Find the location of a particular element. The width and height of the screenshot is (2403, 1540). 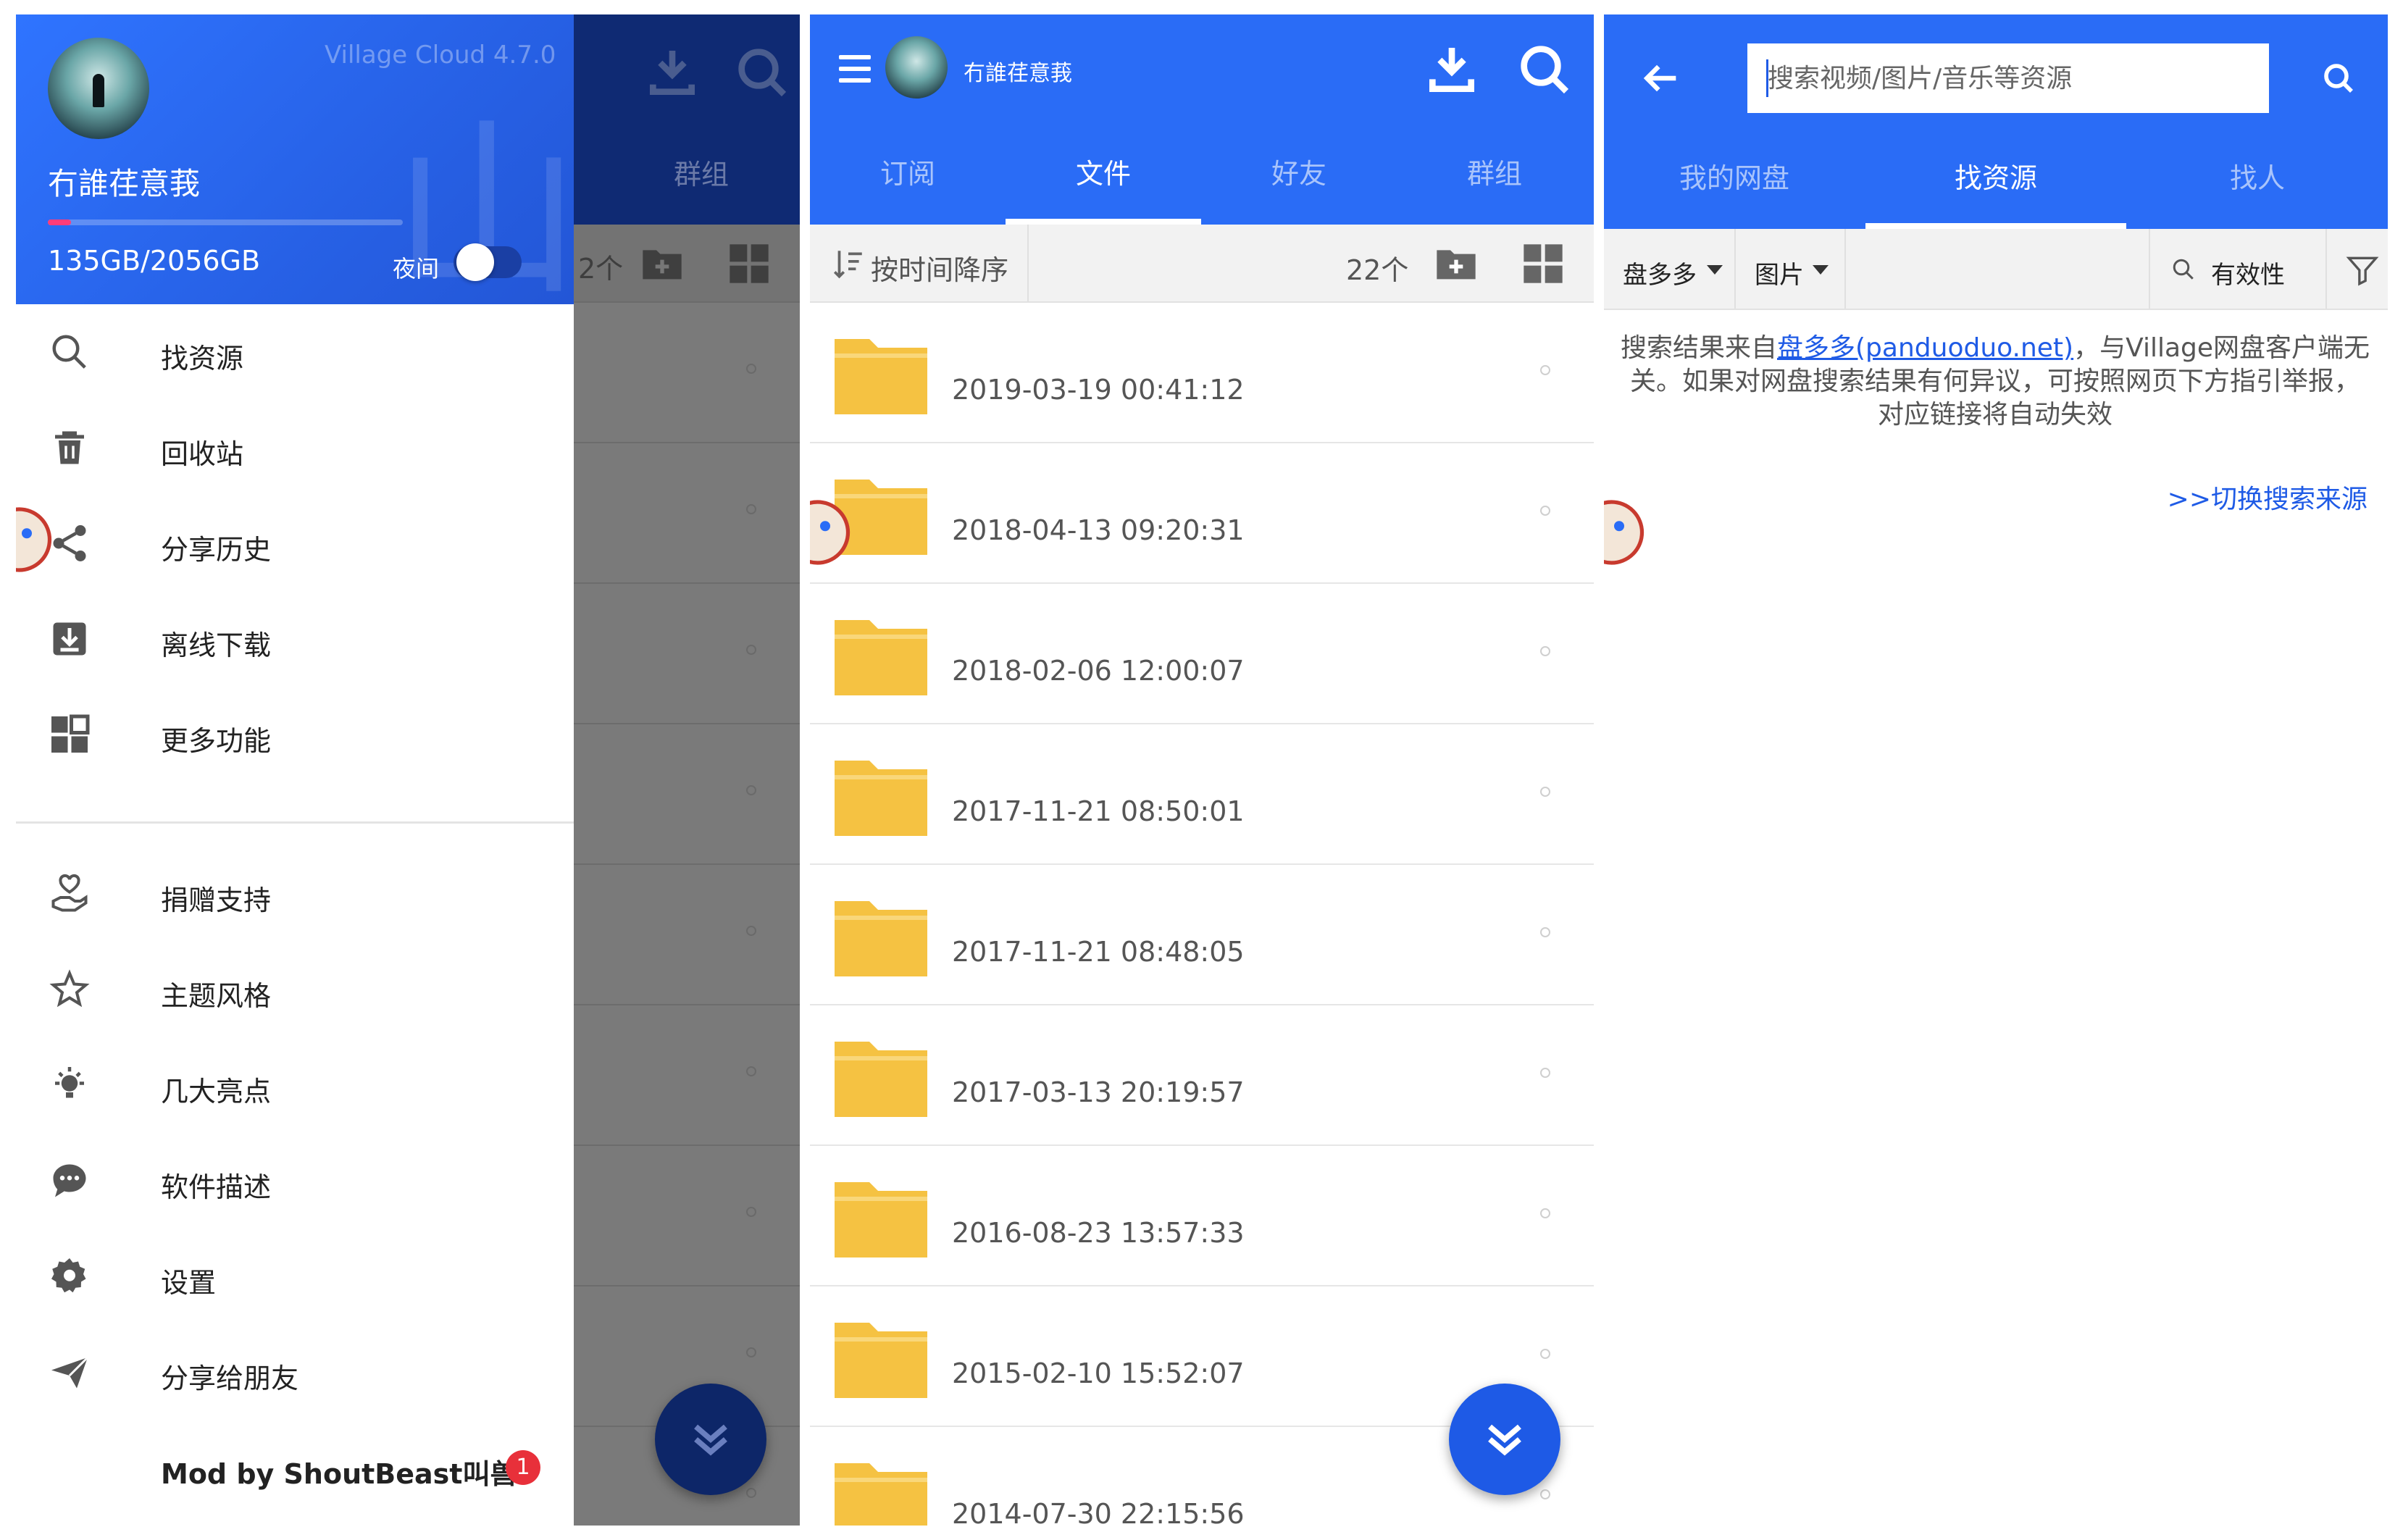

double-chevron-down-icon is located at coordinates (1504, 1440).